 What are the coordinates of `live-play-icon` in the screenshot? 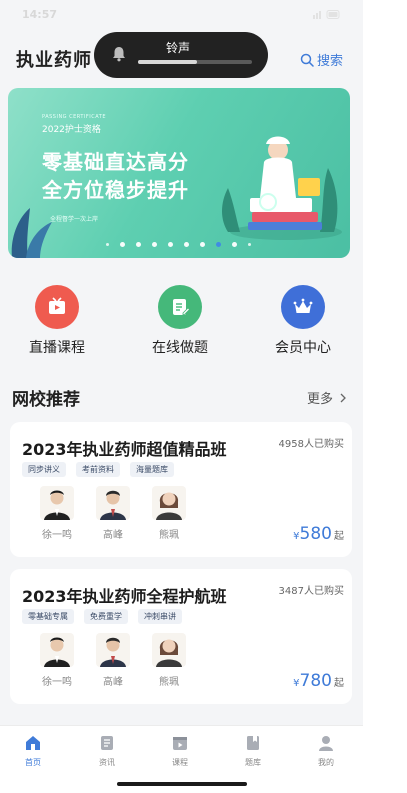 It's located at (57, 305).